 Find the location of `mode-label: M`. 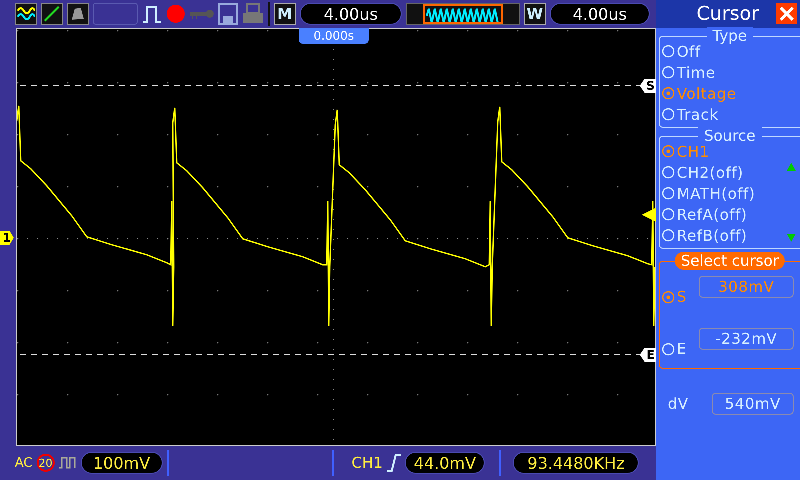

mode-label: M is located at coordinates (285, 14).